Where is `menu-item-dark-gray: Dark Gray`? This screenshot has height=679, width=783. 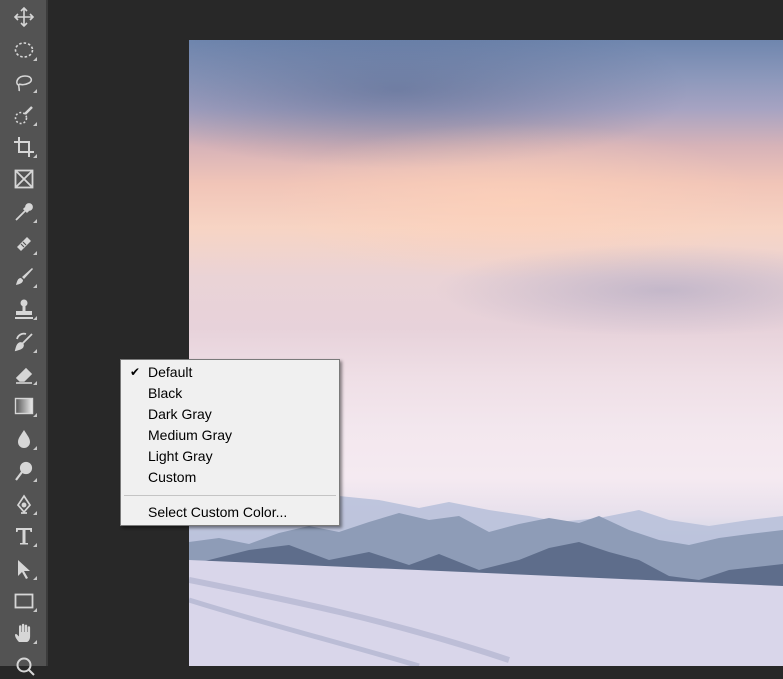
menu-item-dark-gray: Dark Gray is located at coordinates (230, 414).